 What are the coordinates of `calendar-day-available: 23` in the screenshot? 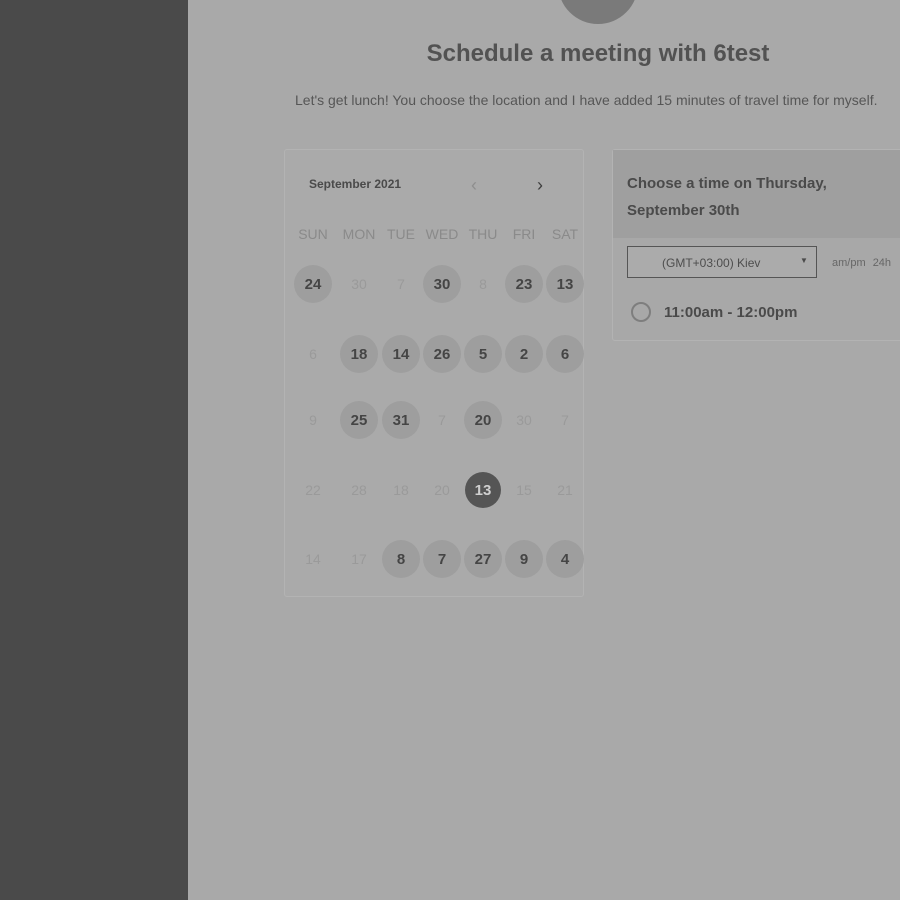 It's located at (524, 284).